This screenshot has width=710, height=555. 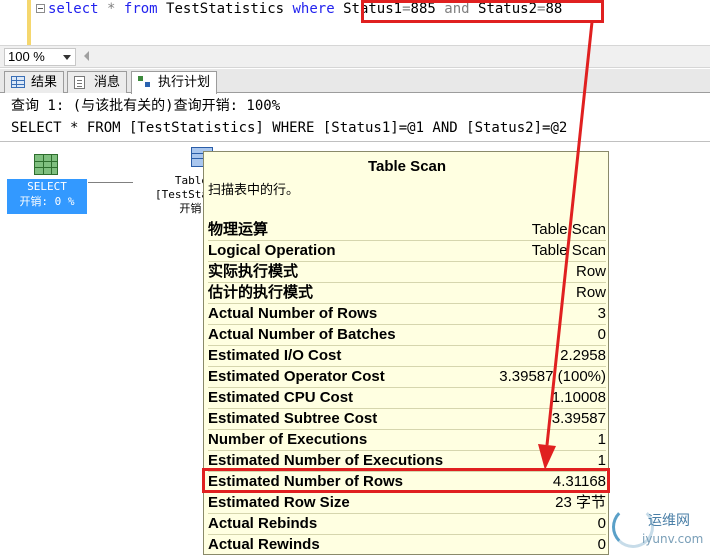 What do you see at coordinates (279, 502) in the screenshot?
I see `property-name: Estimated Row Size` at bounding box center [279, 502].